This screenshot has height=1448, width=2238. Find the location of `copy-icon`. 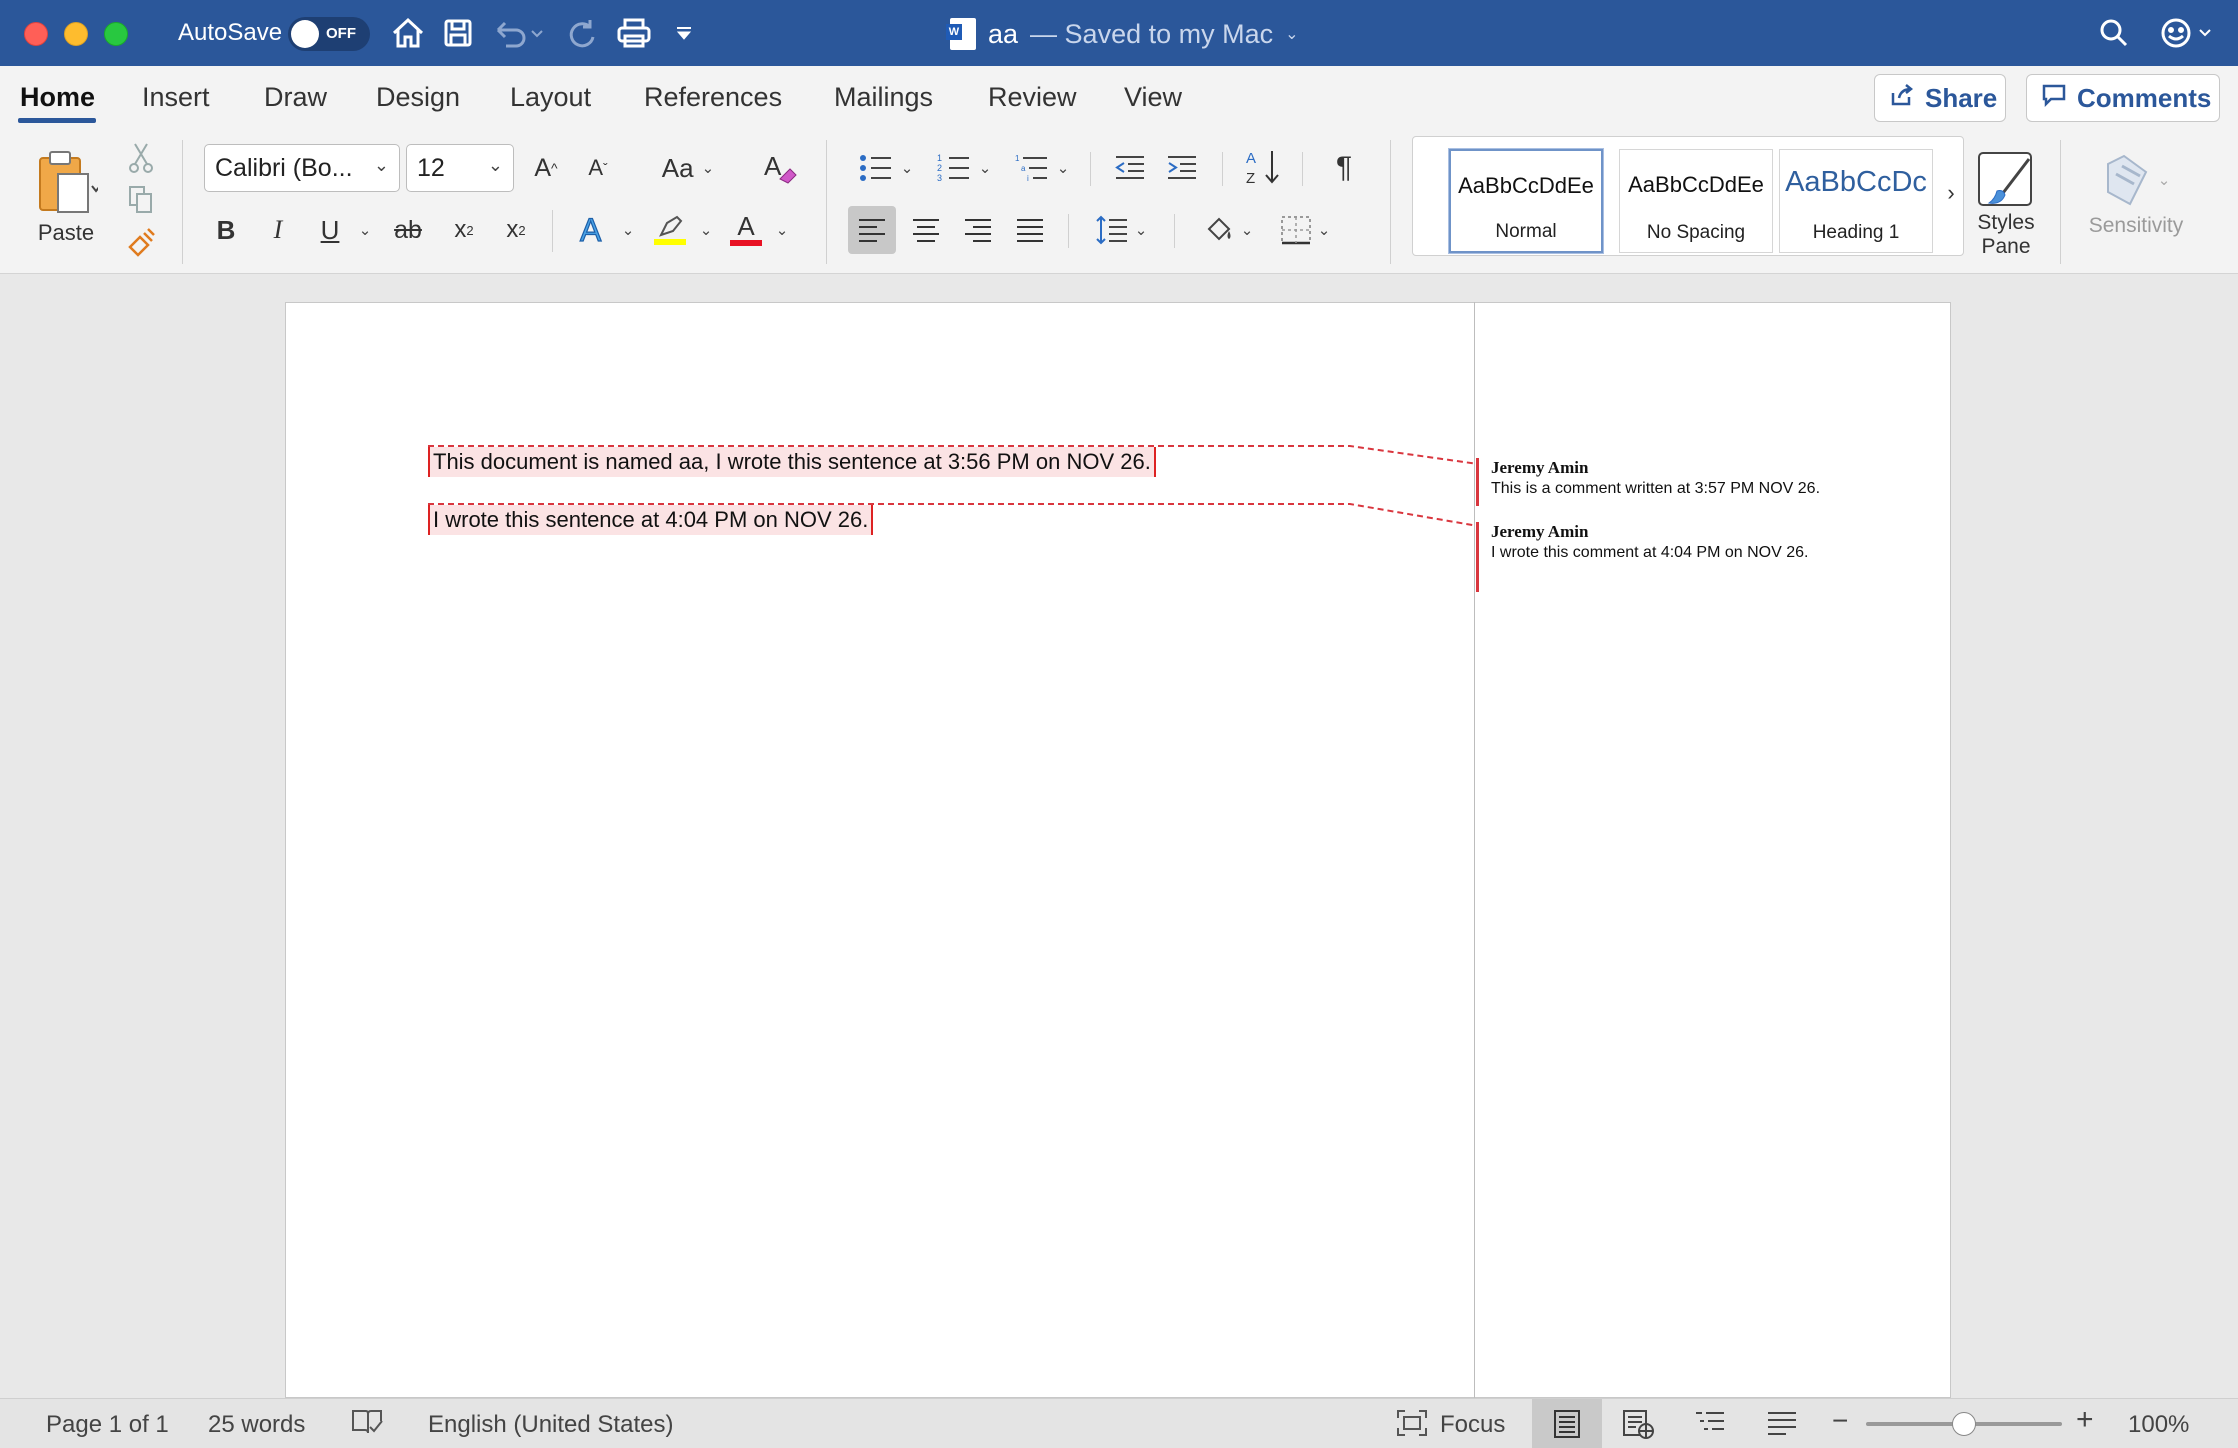

copy-icon is located at coordinates (141, 200).